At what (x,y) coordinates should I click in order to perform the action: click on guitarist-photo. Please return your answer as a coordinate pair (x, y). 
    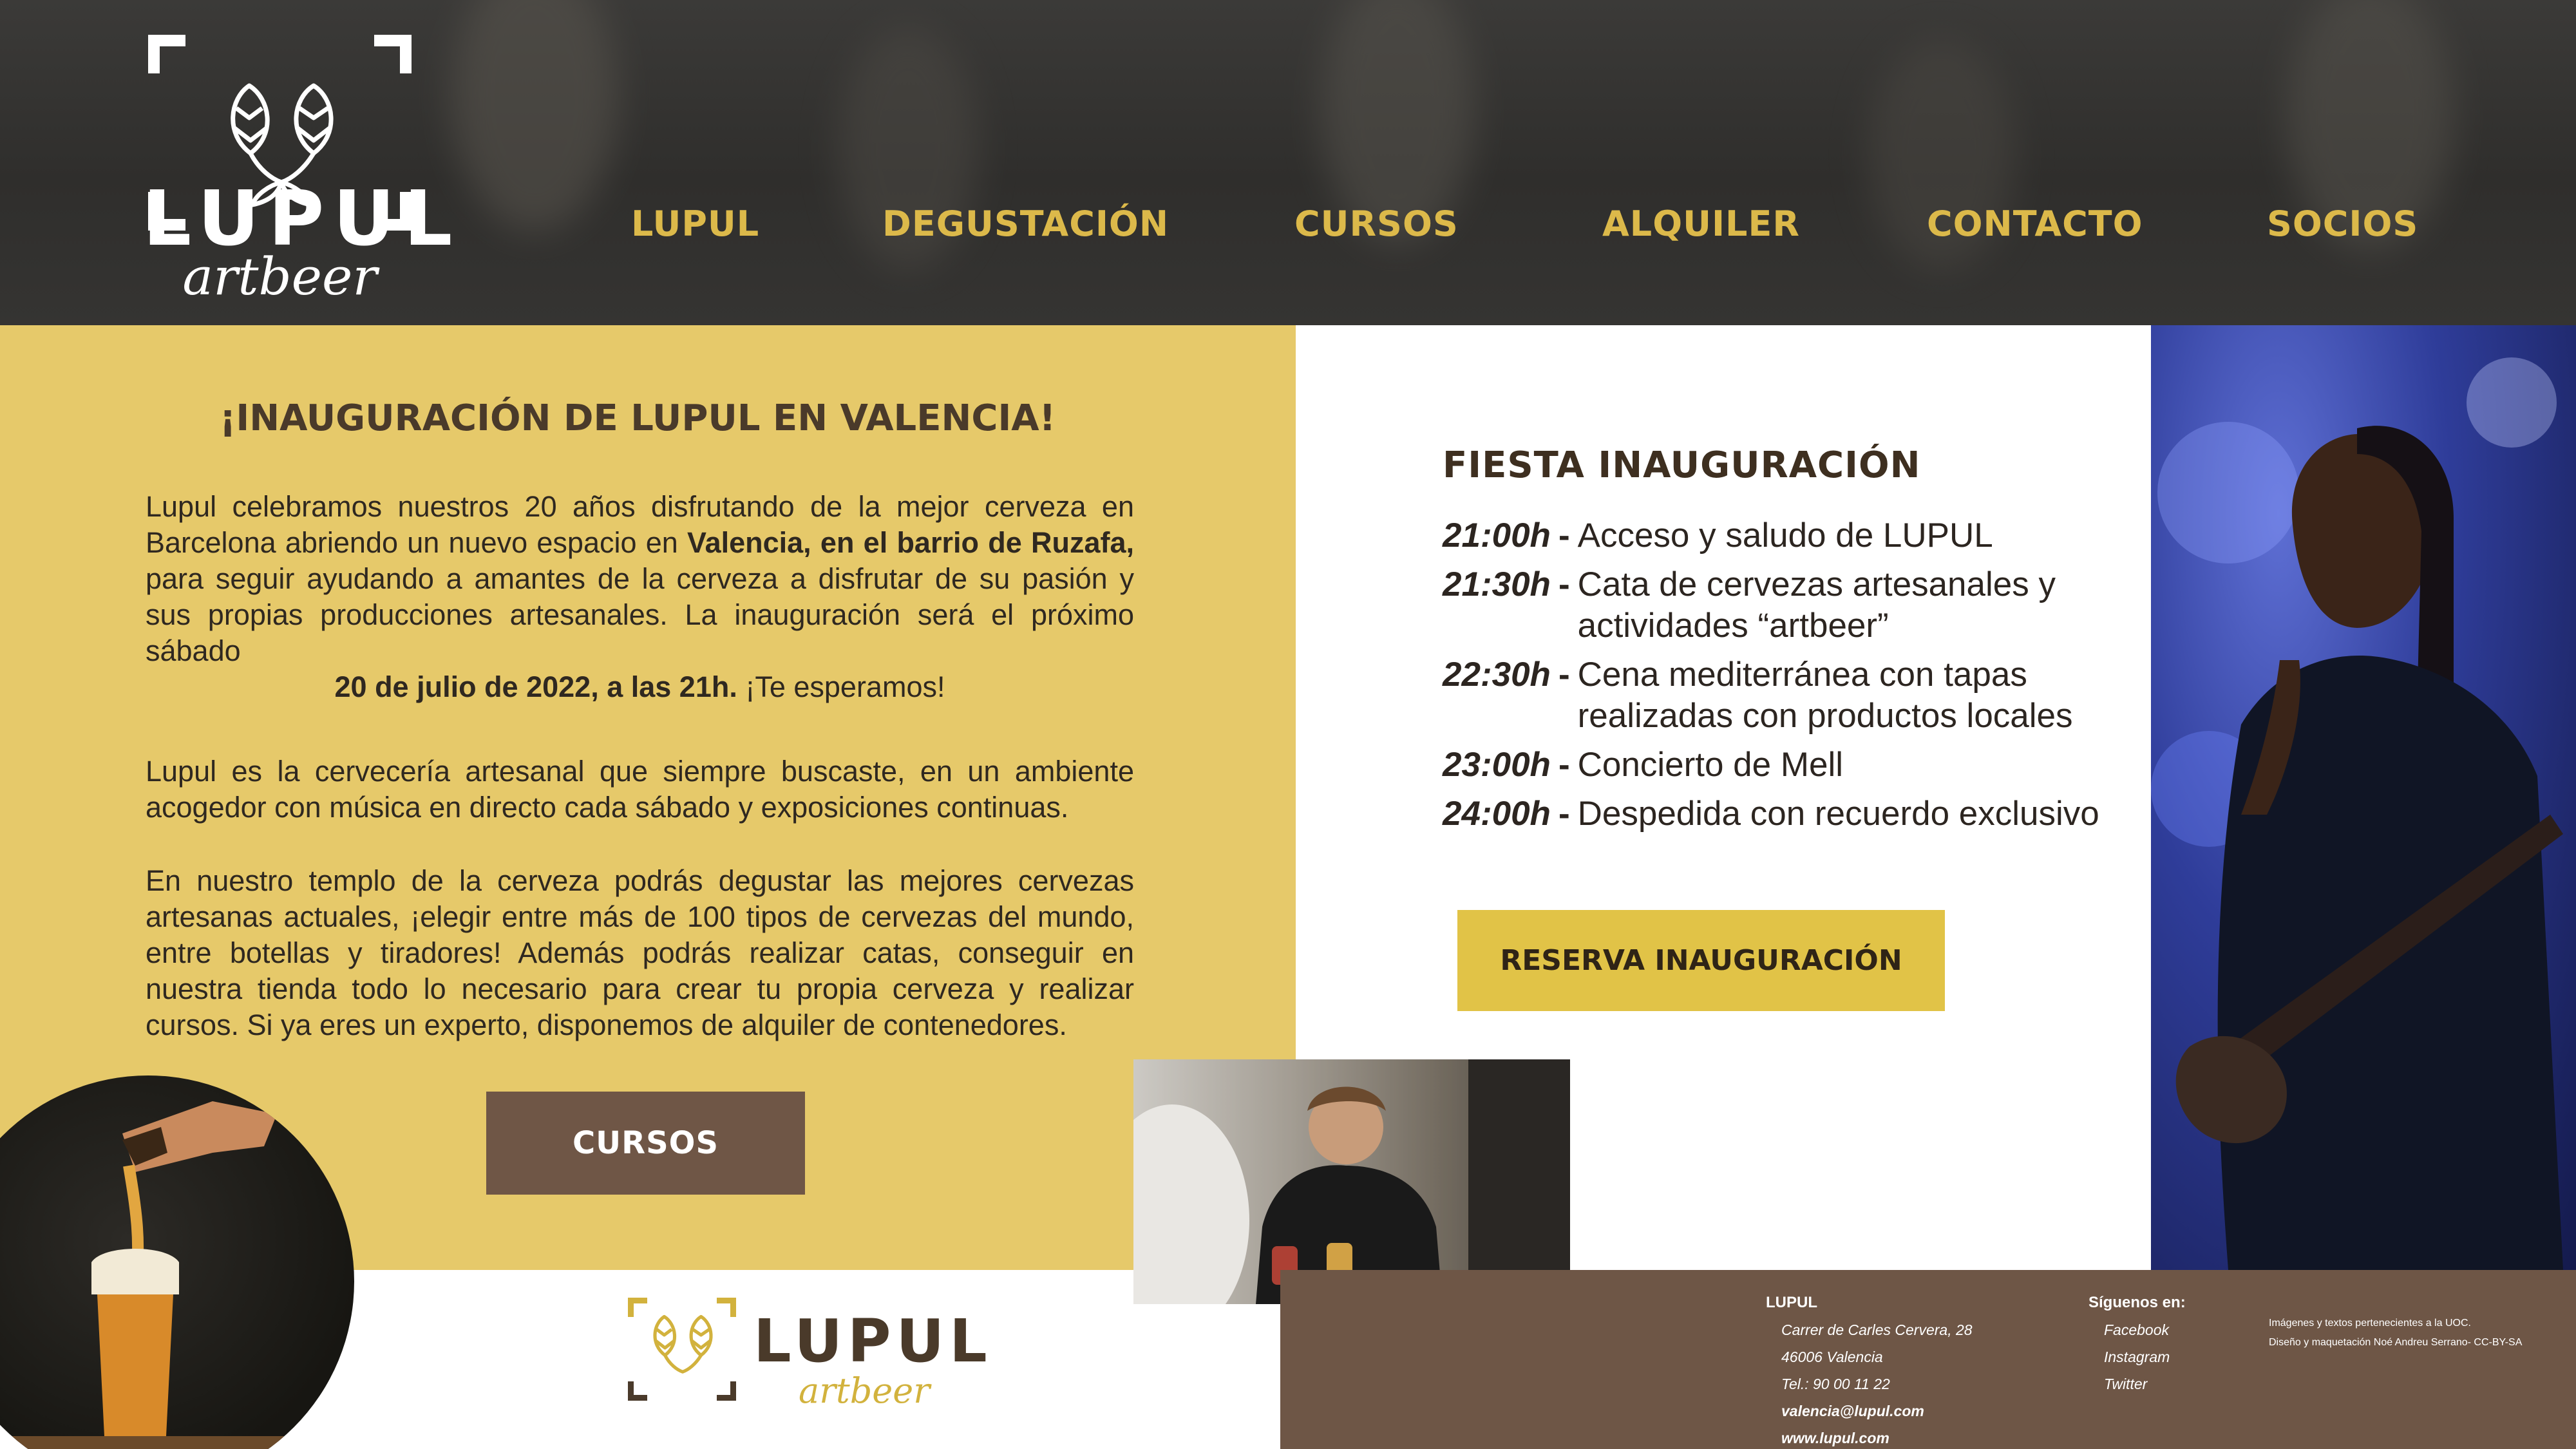
    Looking at the image, I should click on (2363, 797).